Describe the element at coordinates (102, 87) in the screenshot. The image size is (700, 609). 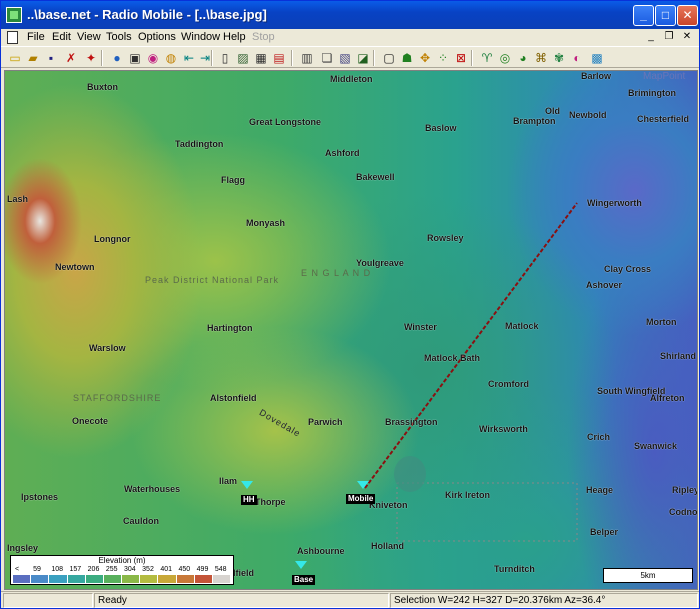
I see `town-label: Buxton` at that location.